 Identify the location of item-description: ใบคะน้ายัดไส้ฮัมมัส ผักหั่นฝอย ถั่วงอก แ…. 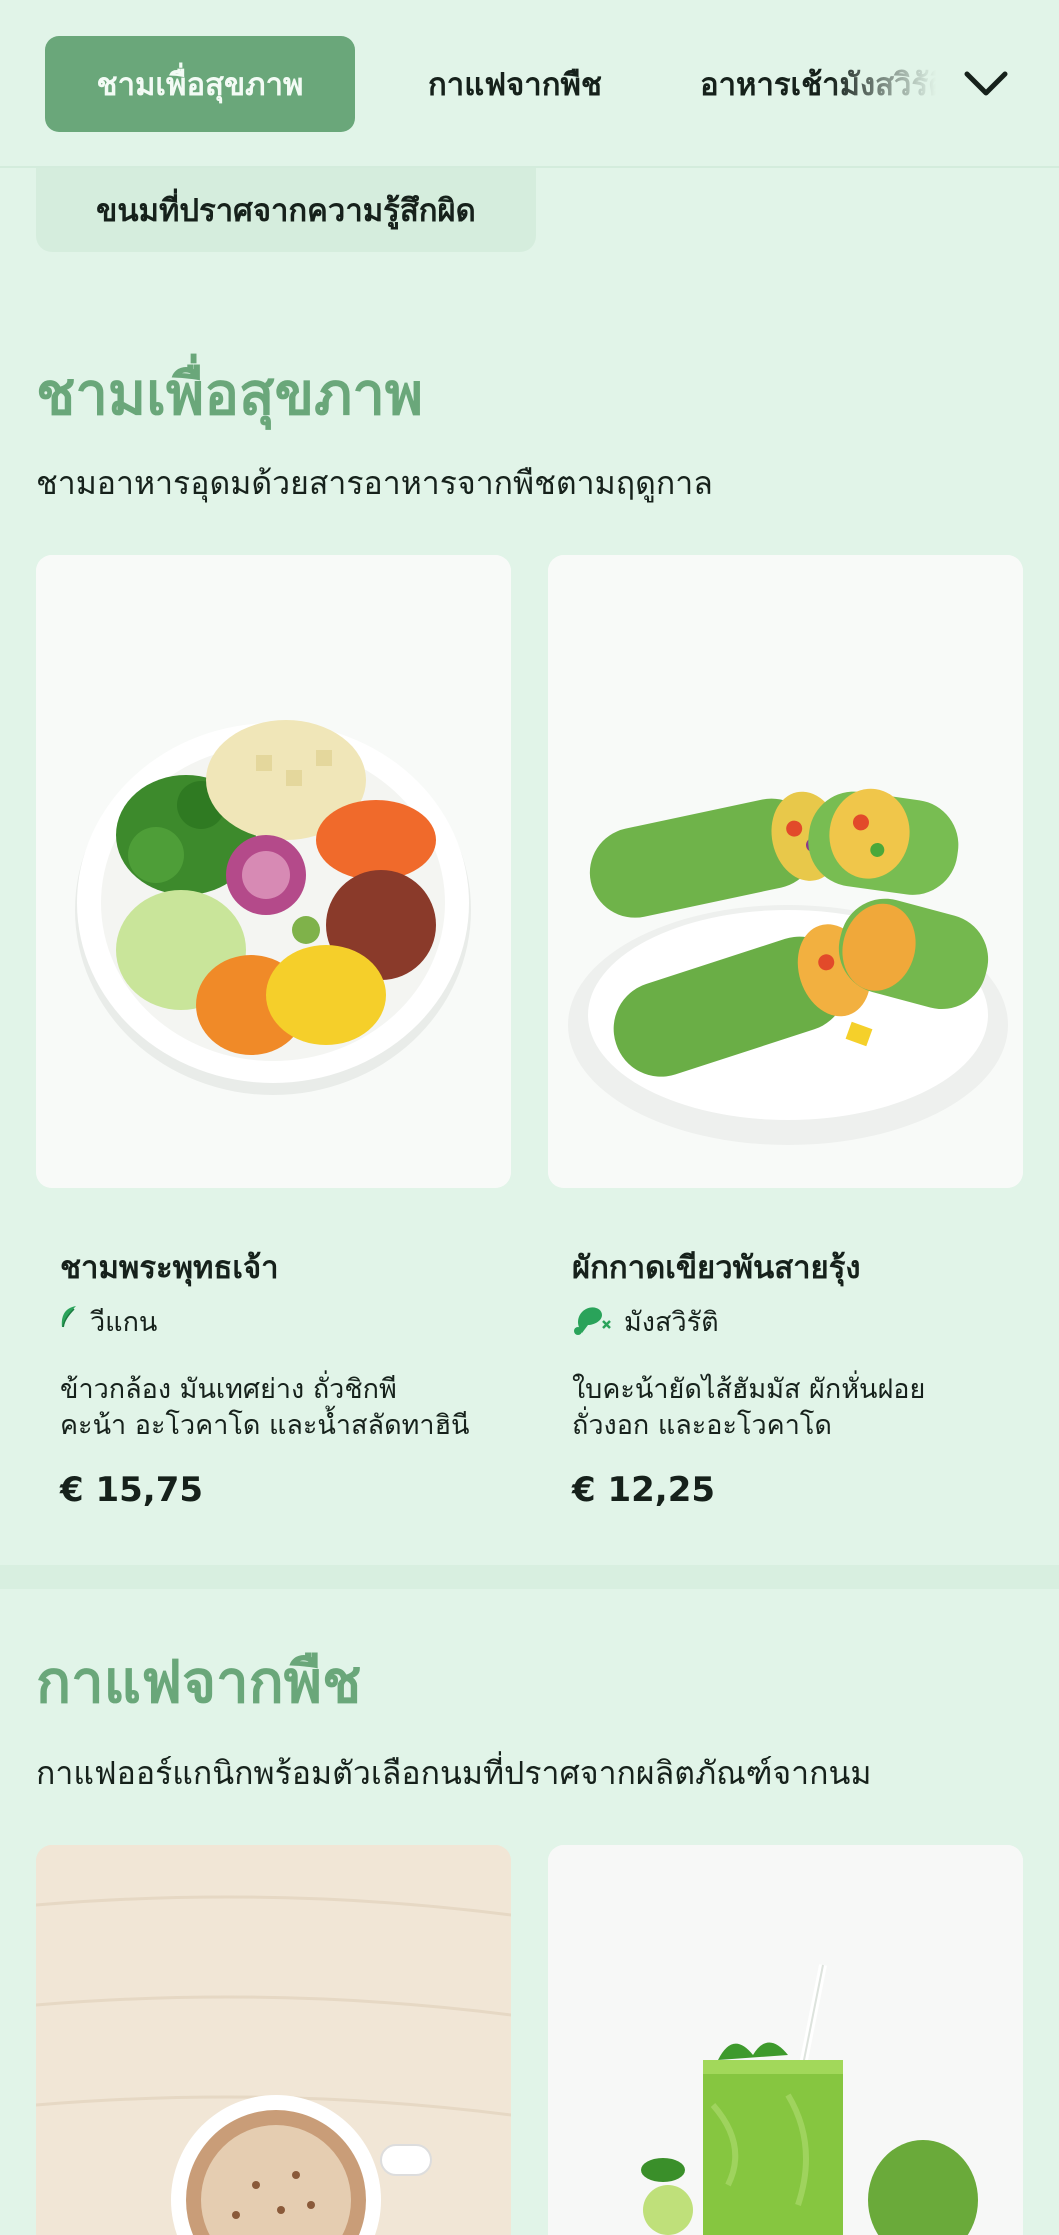
(787, 1408).